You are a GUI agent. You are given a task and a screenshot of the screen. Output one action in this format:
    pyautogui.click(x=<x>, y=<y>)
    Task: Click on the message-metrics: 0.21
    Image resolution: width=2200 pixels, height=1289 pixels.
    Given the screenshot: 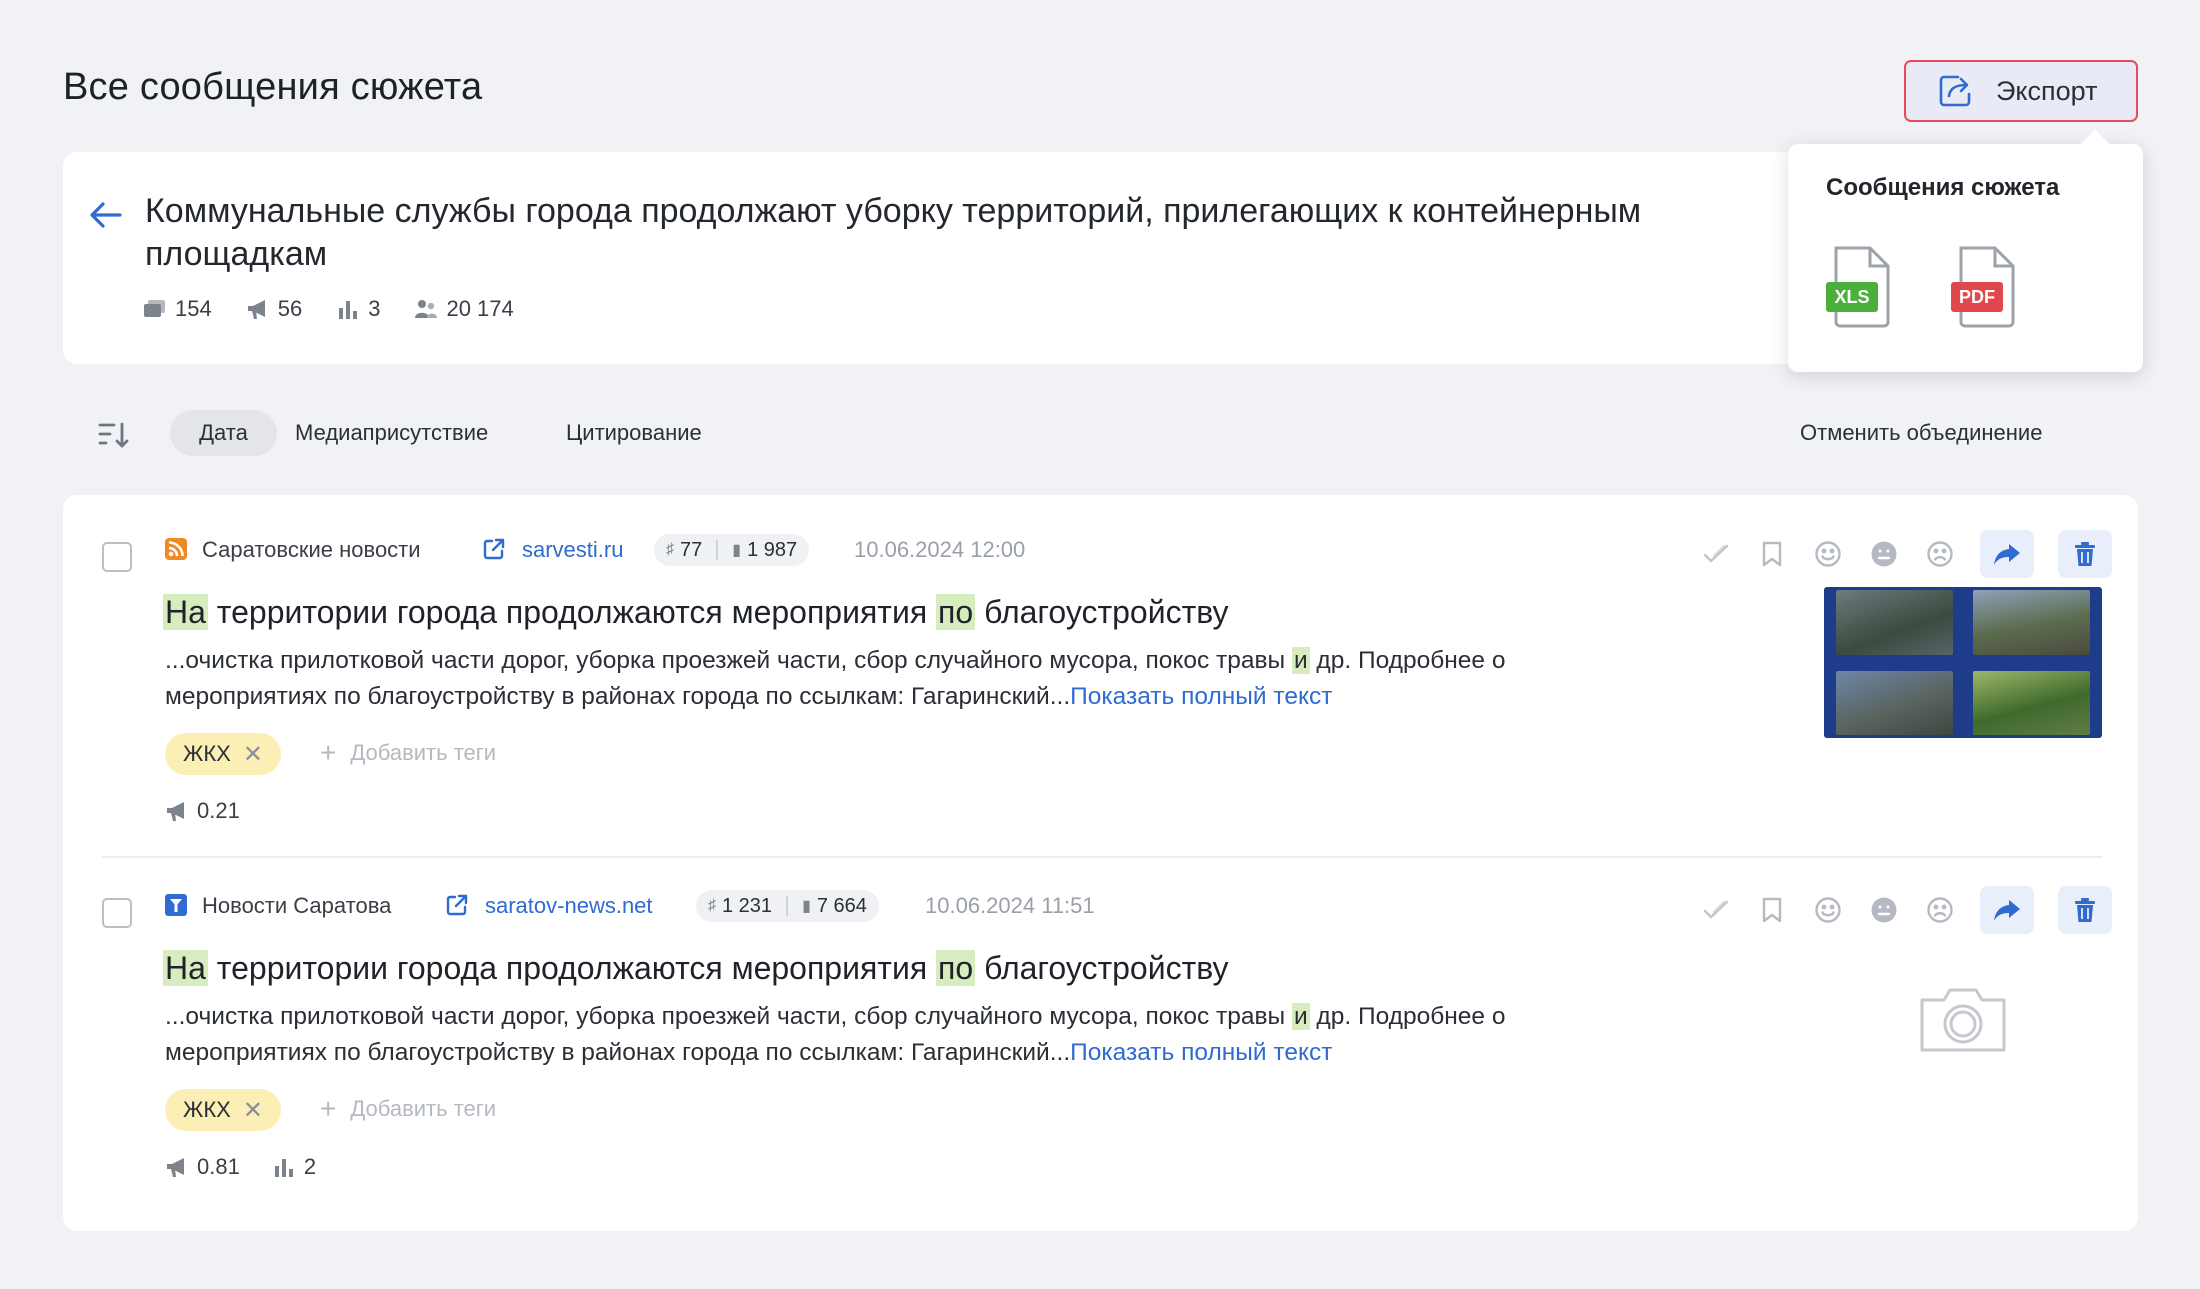 What is the action you would take?
    pyautogui.click(x=202, y=811)
    